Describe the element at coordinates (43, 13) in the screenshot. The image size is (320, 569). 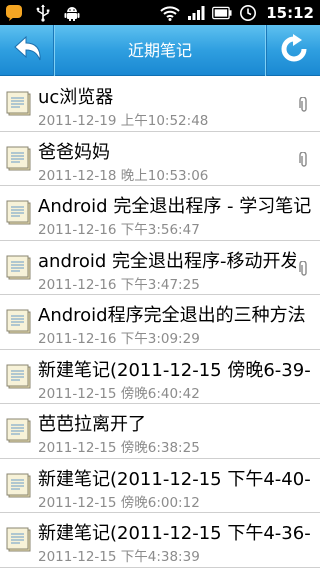
I see `usb-icon` at that location.